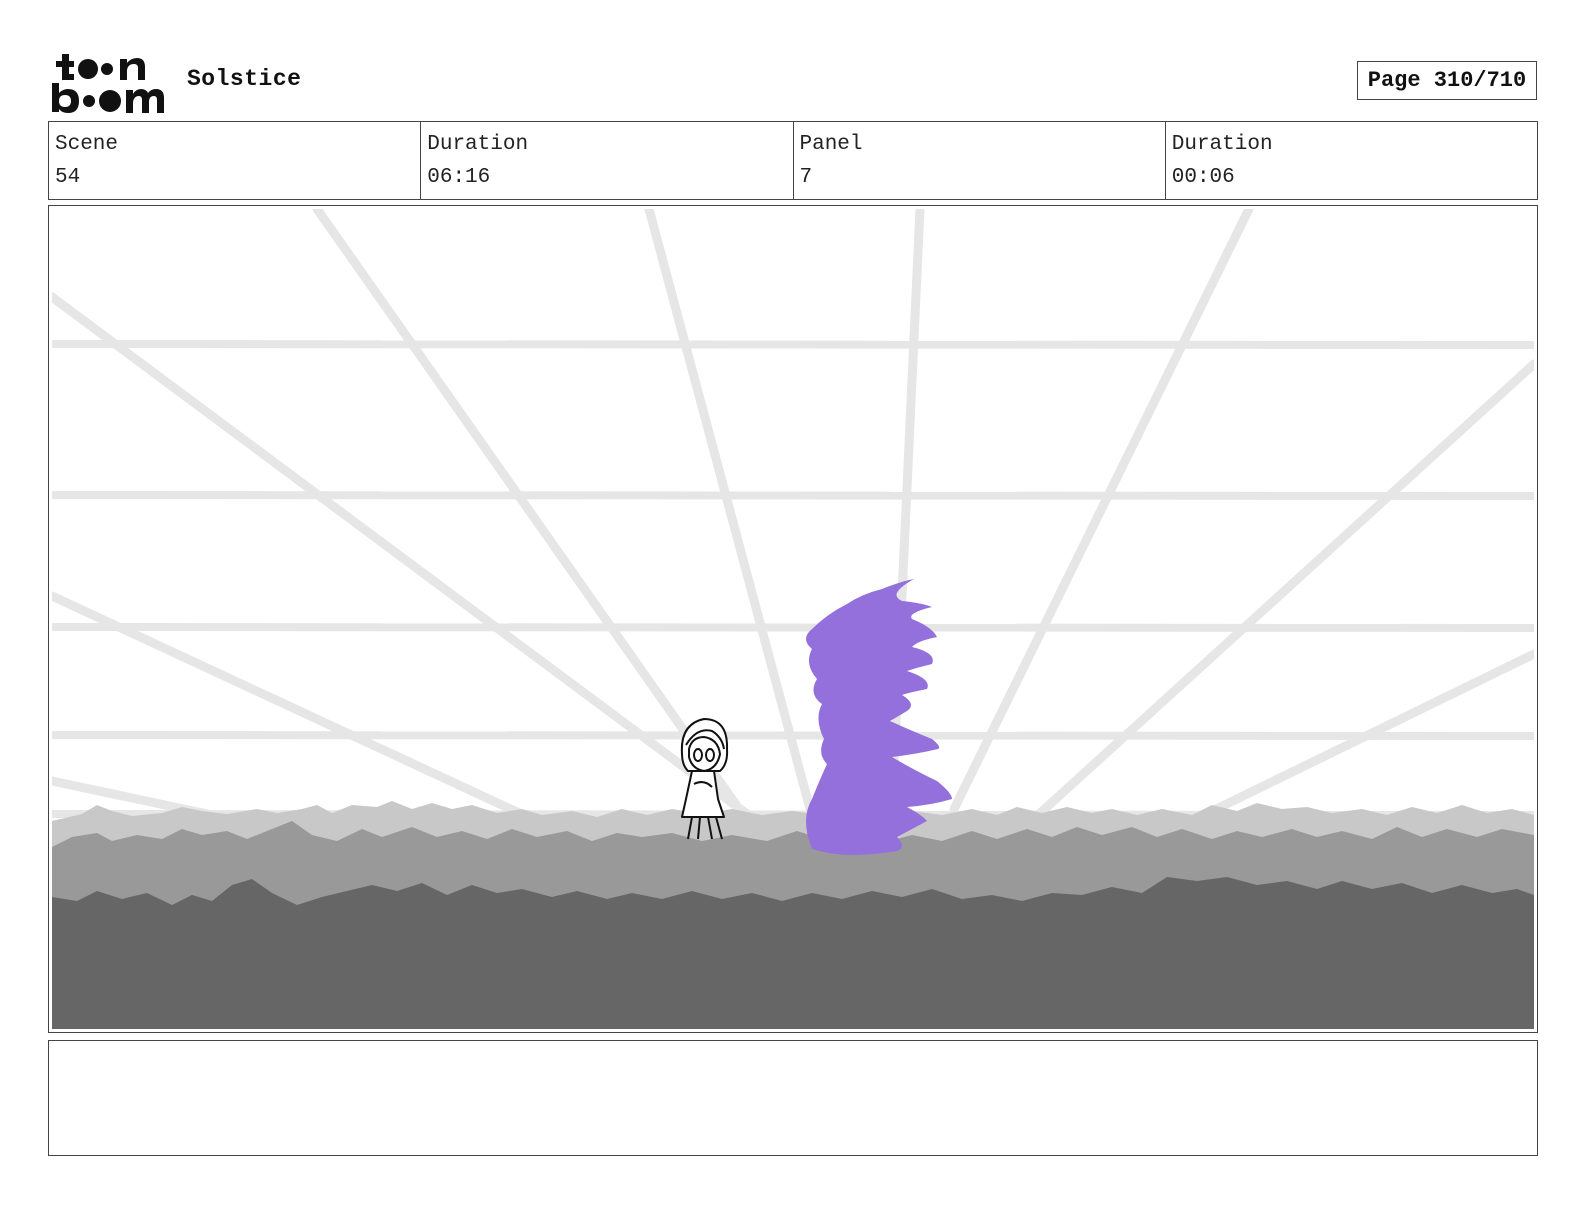  I want to click on page-indicator: Page 310/710, so click(1447, 80).